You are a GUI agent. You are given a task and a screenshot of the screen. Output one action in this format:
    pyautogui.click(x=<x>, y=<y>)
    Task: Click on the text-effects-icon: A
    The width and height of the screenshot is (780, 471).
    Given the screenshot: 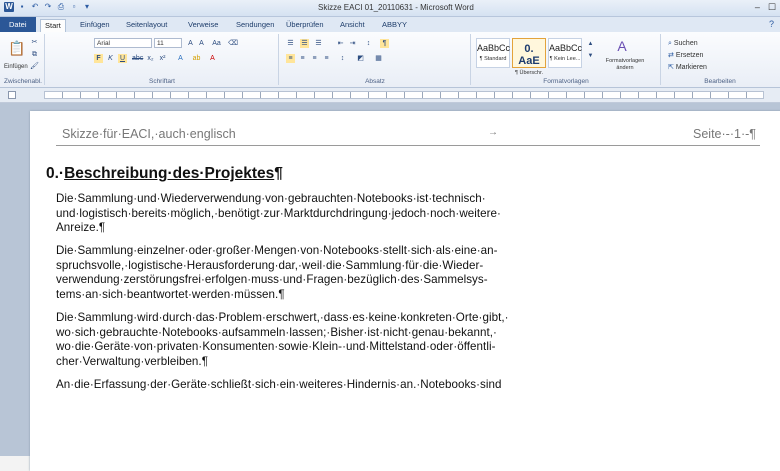 What is the action you would take?
    pyautogui.click(x=180, y=58)
    